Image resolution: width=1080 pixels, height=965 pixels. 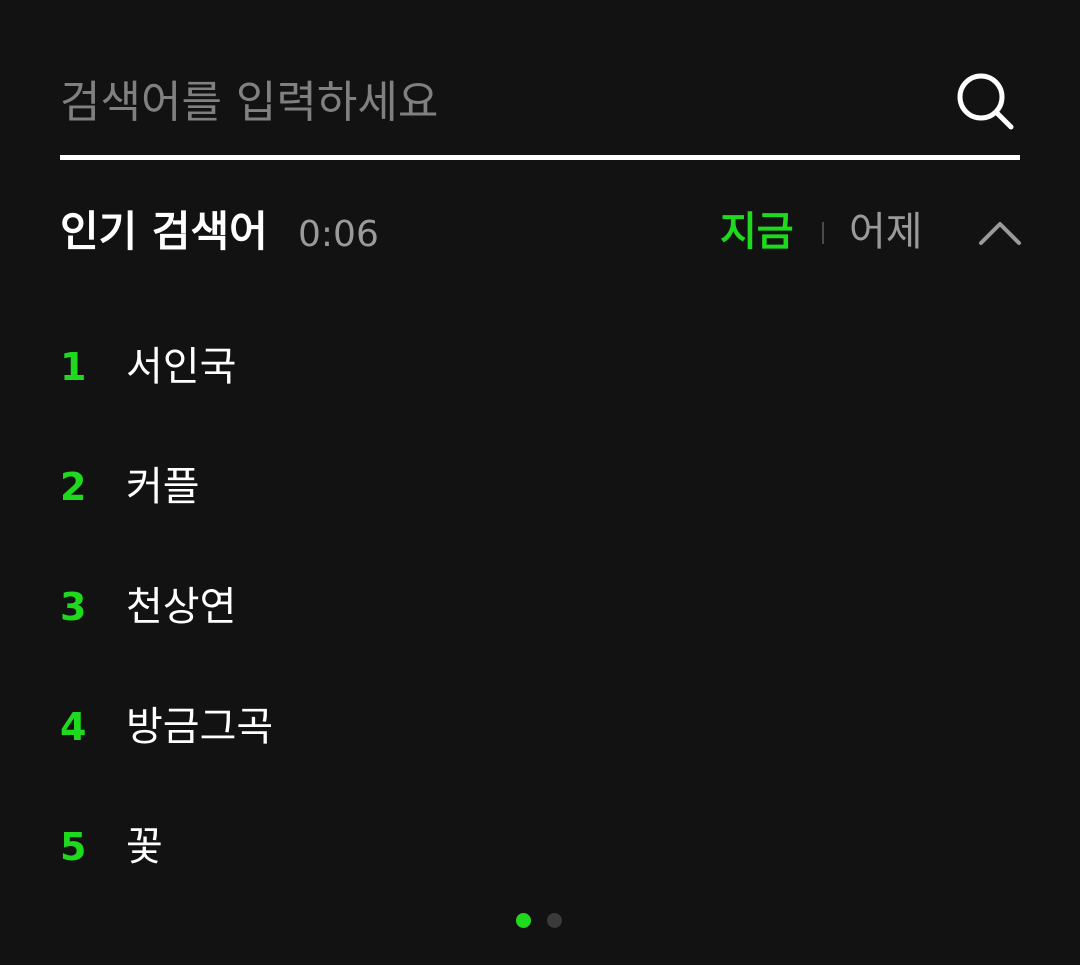 What do you see at coordinates (73, 727) in the screenshot?
I see `rank-number: 4` at bounding box center [73, 727].